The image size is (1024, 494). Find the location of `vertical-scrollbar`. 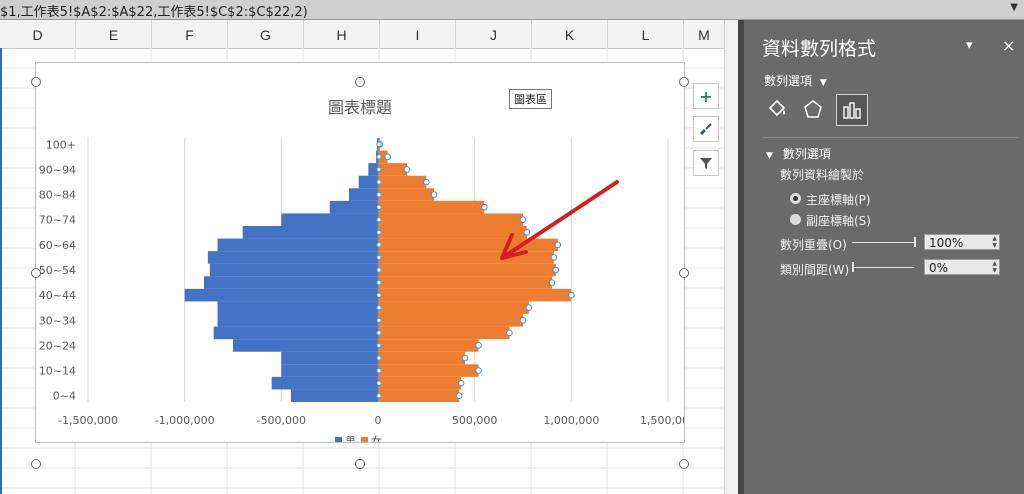

vertical-scrollbar is located at coordinates (731, 257).